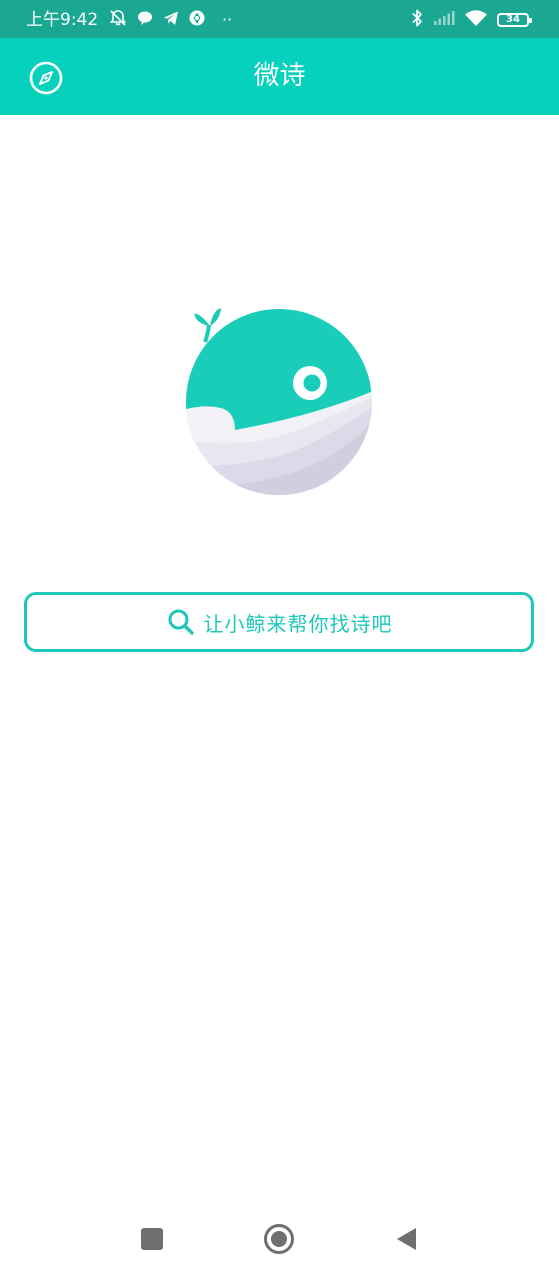 This screenshot has height=1280, width=559. I want to click on compass-icon, so click(46, 78).